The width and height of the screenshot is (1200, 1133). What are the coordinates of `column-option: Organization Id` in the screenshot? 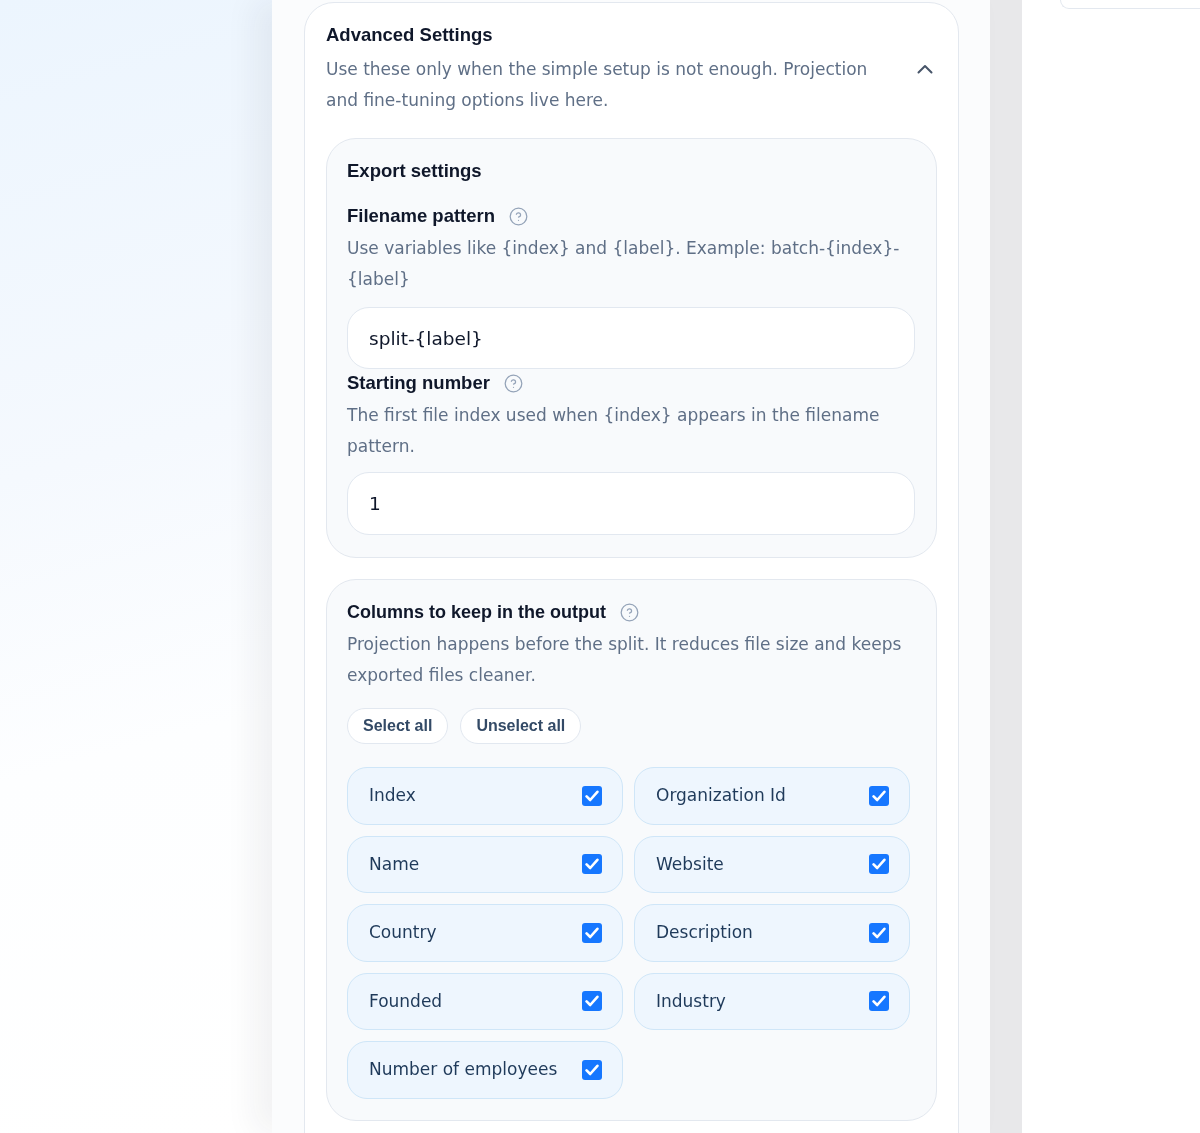 It's located at (772, 796).